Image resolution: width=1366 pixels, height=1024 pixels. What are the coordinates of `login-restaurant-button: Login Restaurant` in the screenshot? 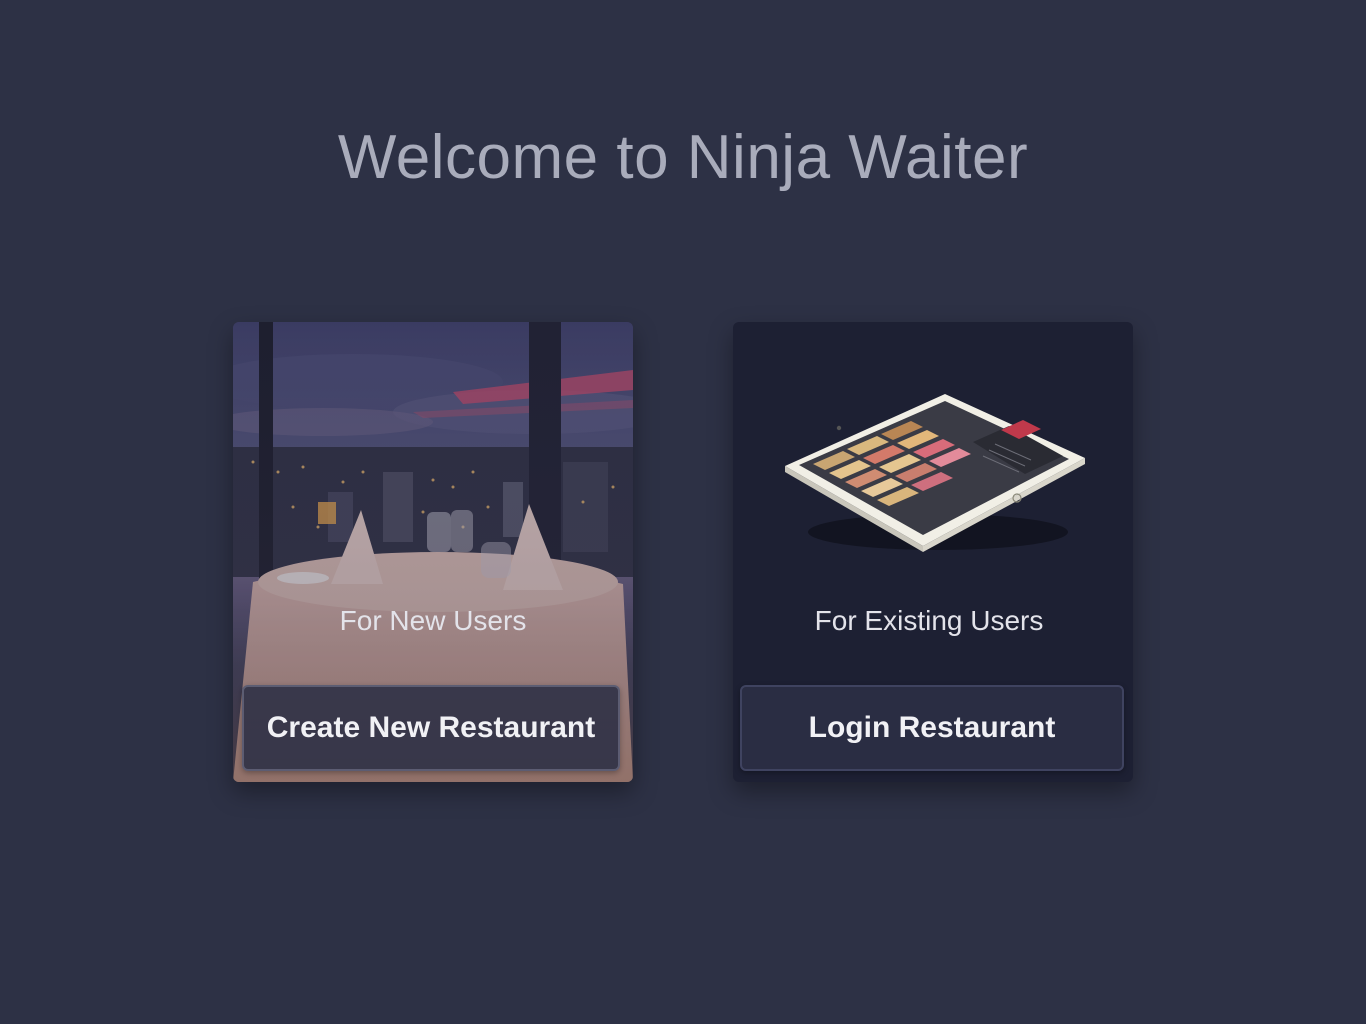 It's located at (932, 728).